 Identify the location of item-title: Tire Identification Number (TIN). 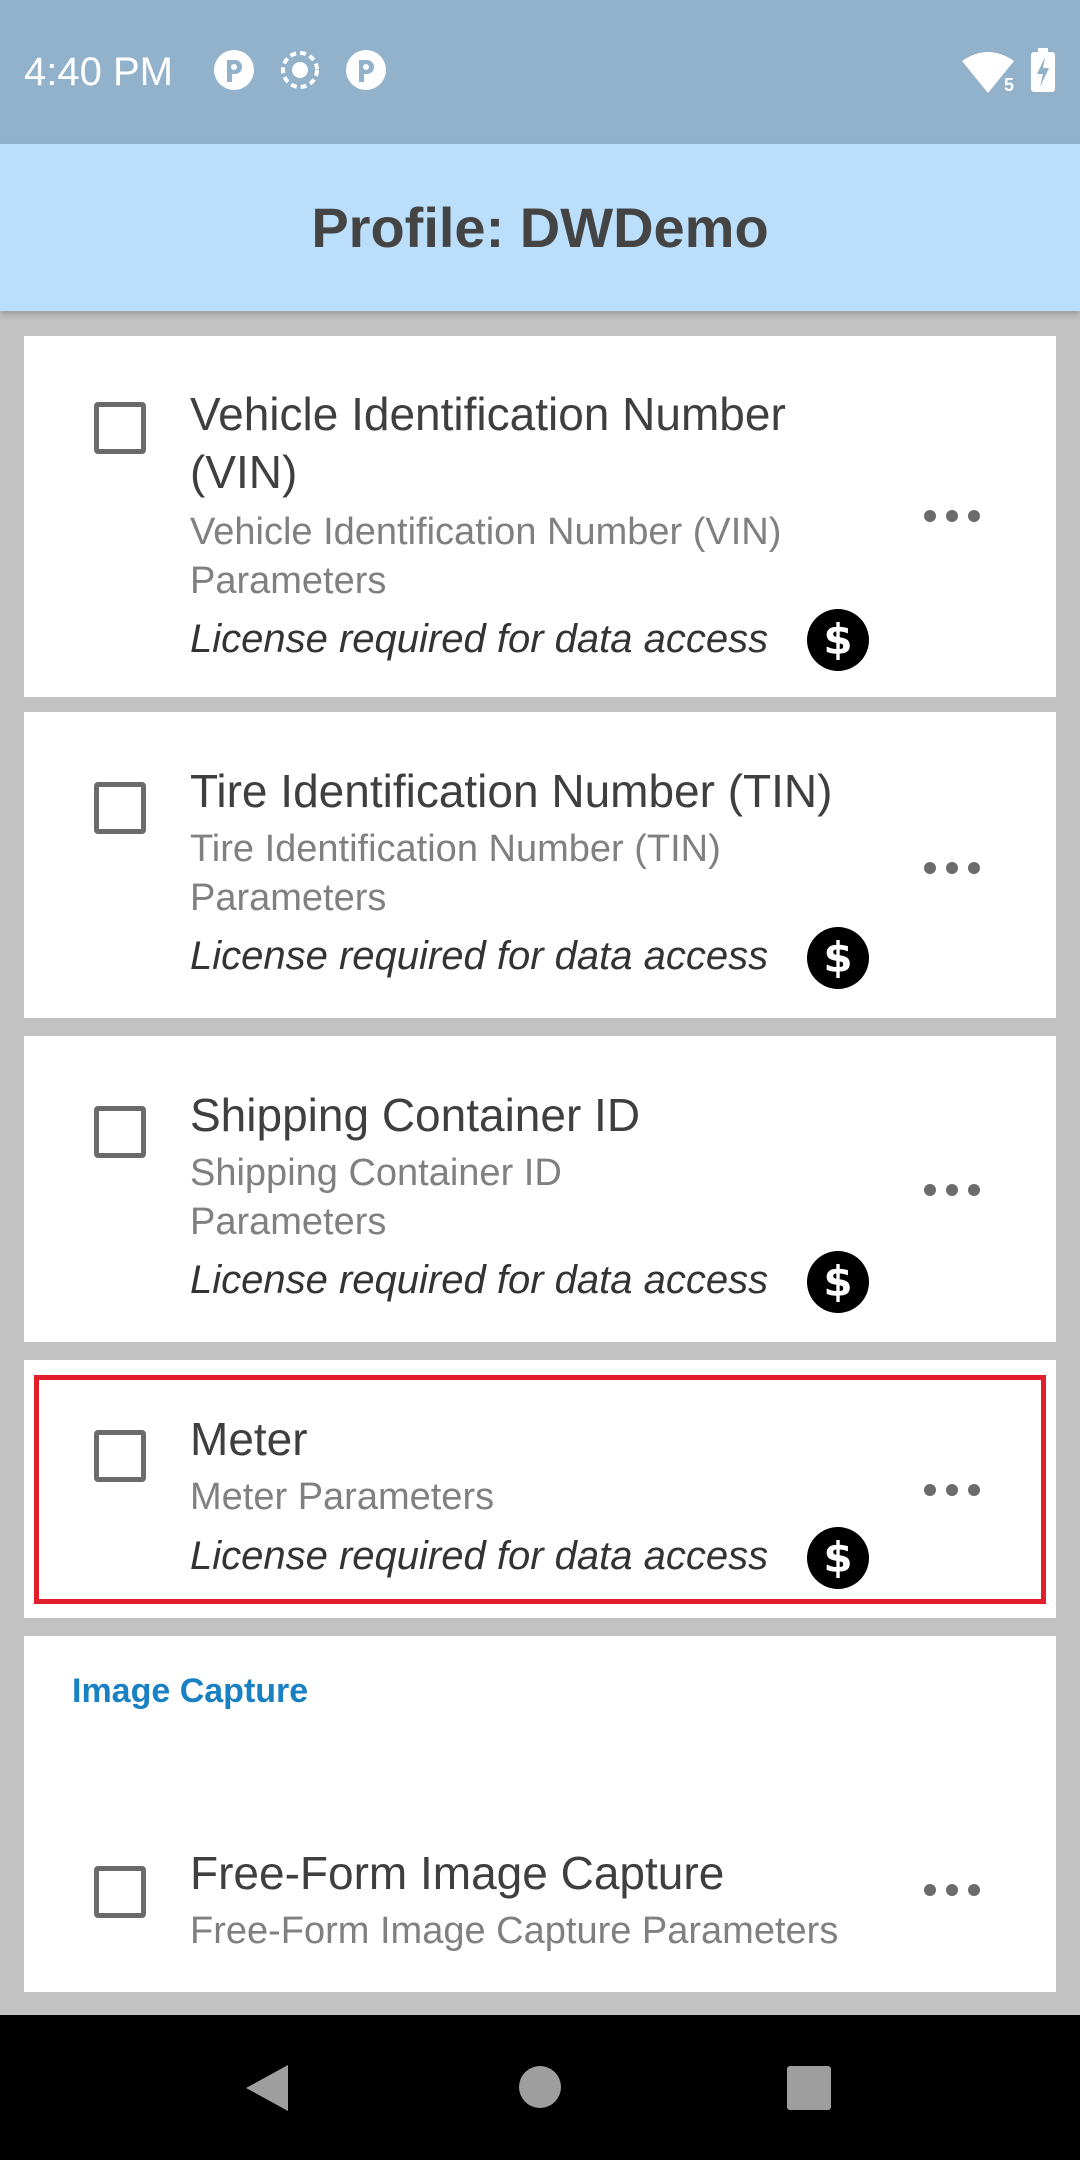
(511, 791).